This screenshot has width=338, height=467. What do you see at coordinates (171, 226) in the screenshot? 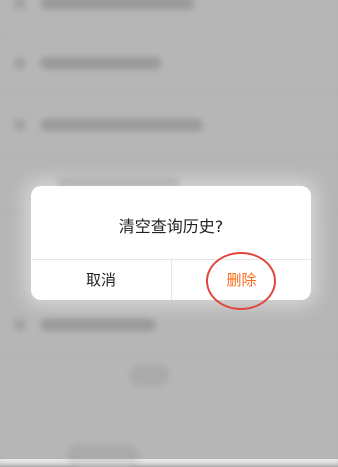
I see `dialog-title: 清空查询历史?` at bounding box center [171, 226].